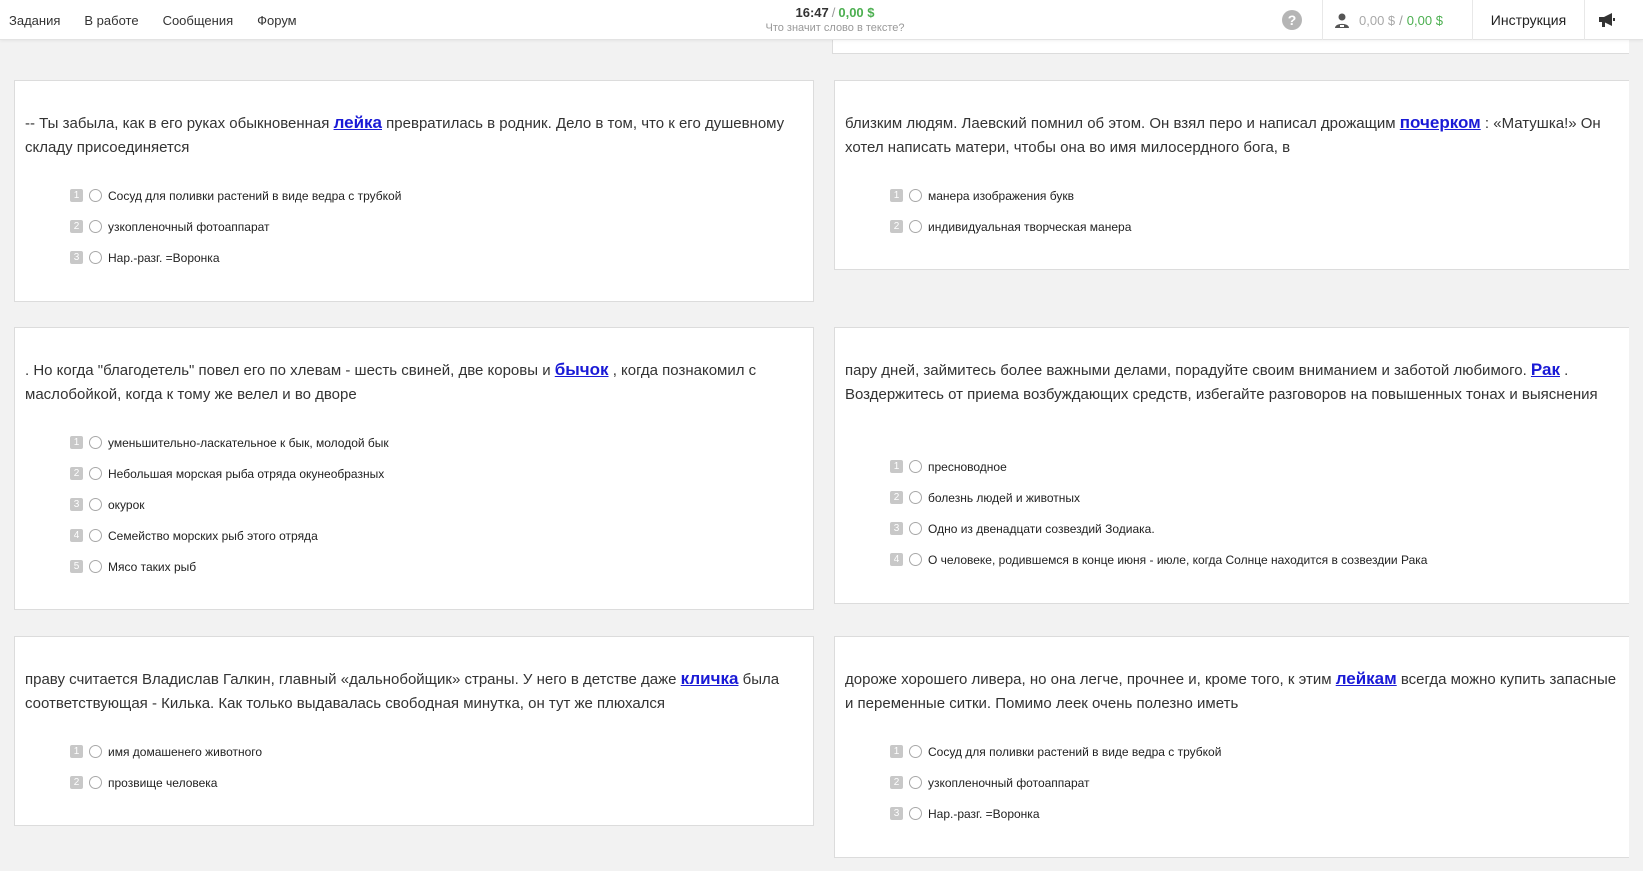 The width and height of the screenshot is (1643, 871). What do you see at coordinates (277, 20) in the screenshot?
I see `nav-forum: Форум` at bounding box center [277, 20].